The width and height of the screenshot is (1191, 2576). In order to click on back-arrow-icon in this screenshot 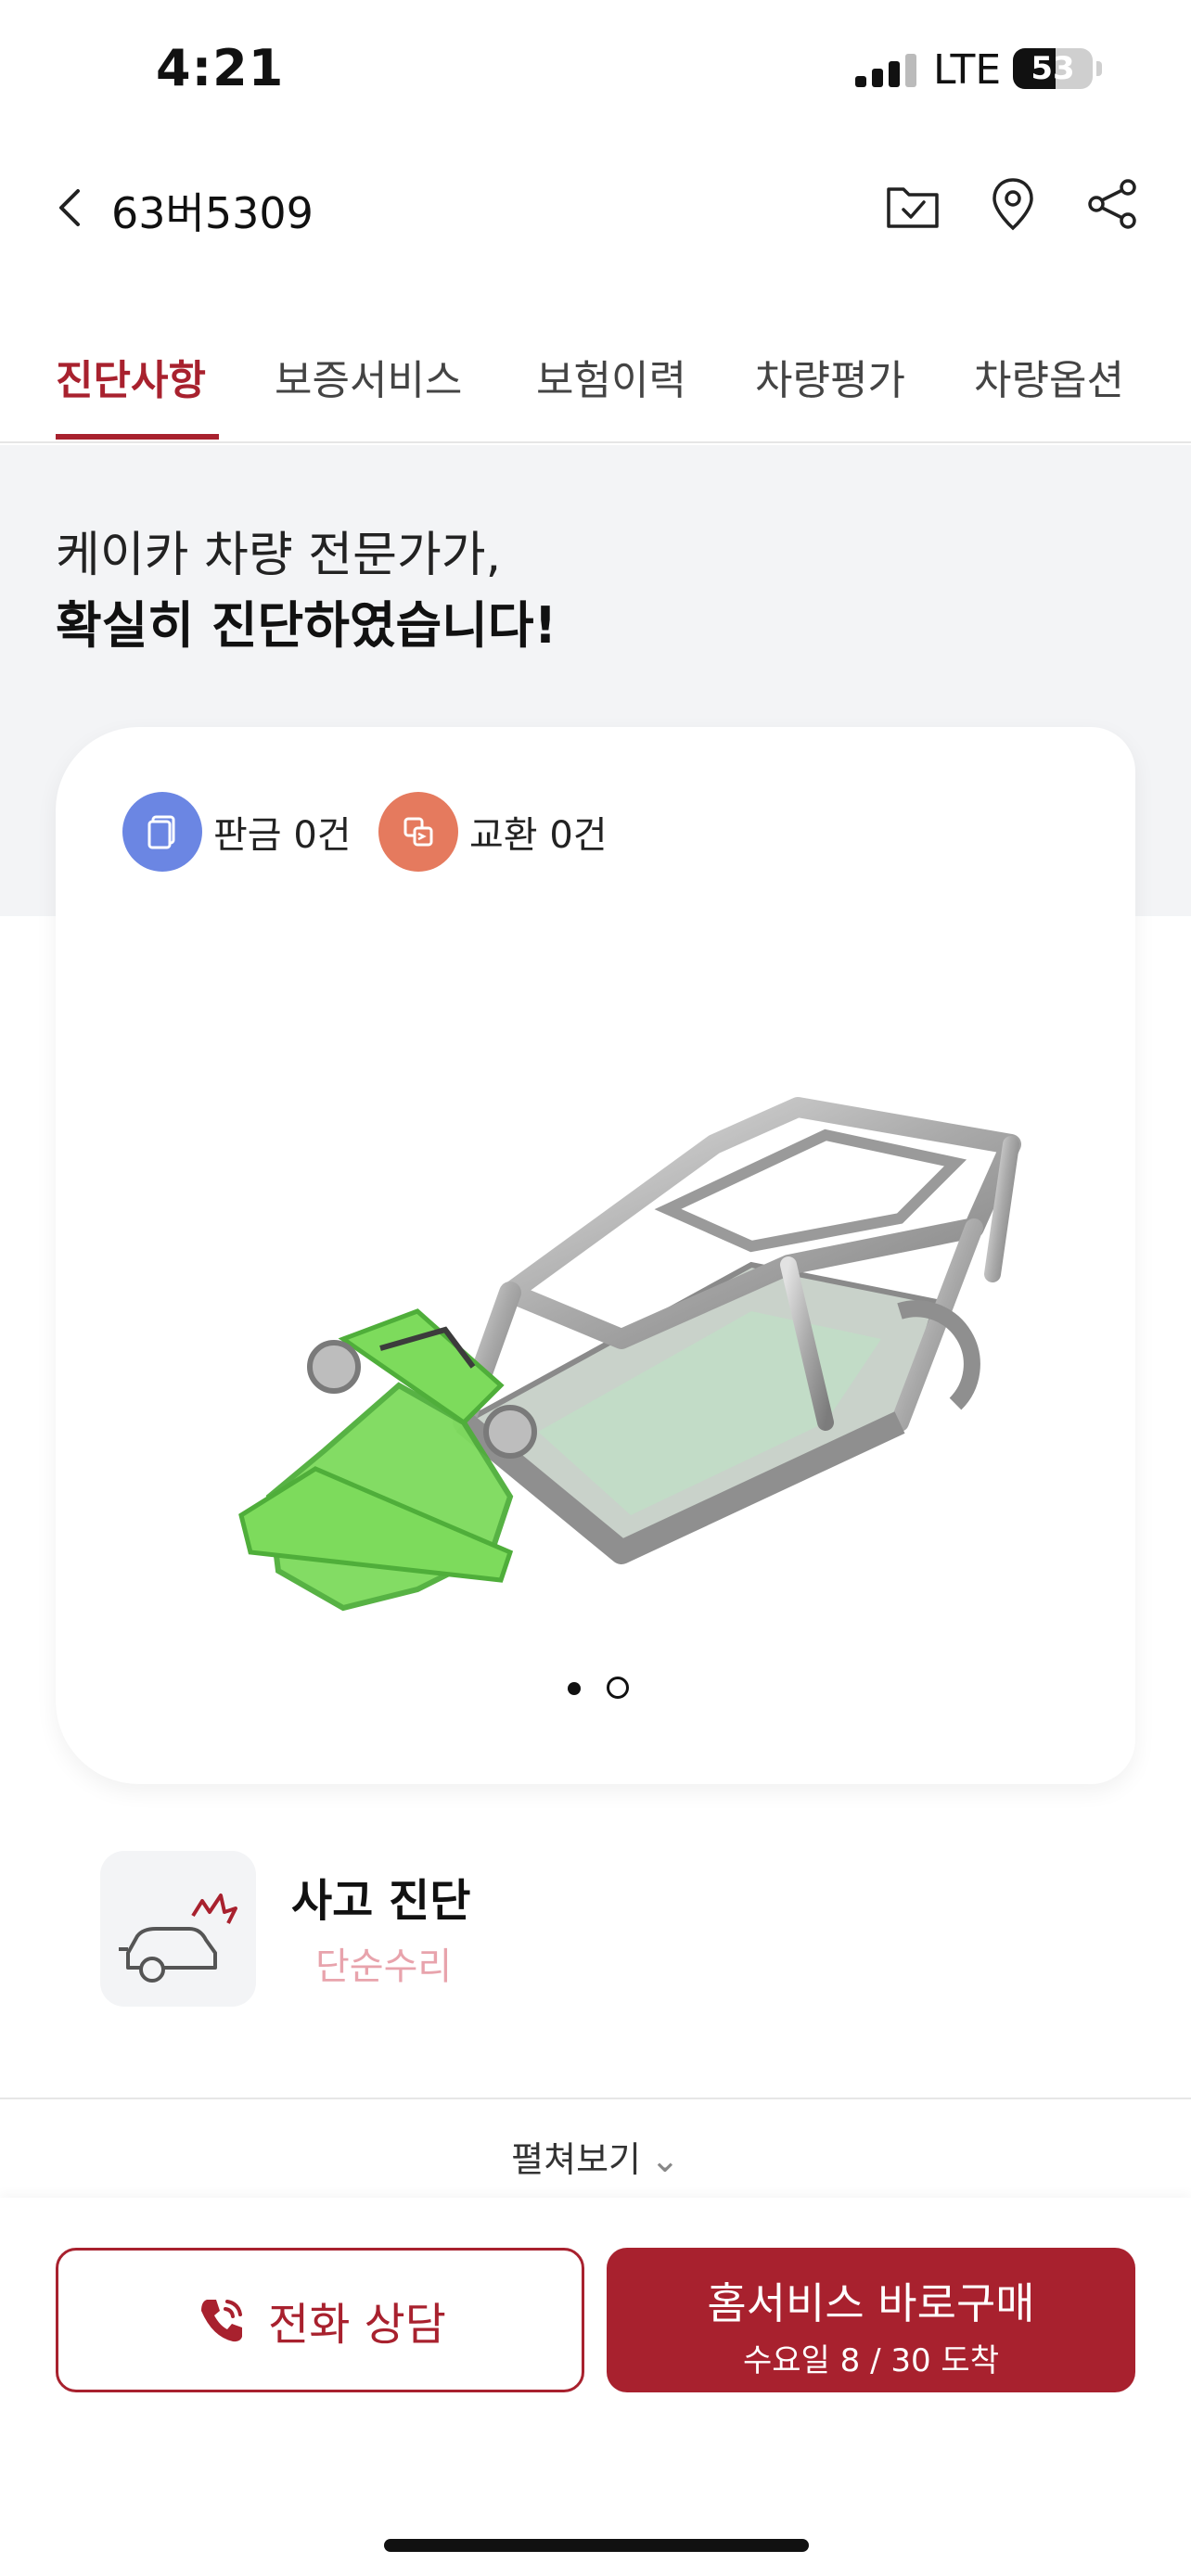, I will do `click(70, 208)`.